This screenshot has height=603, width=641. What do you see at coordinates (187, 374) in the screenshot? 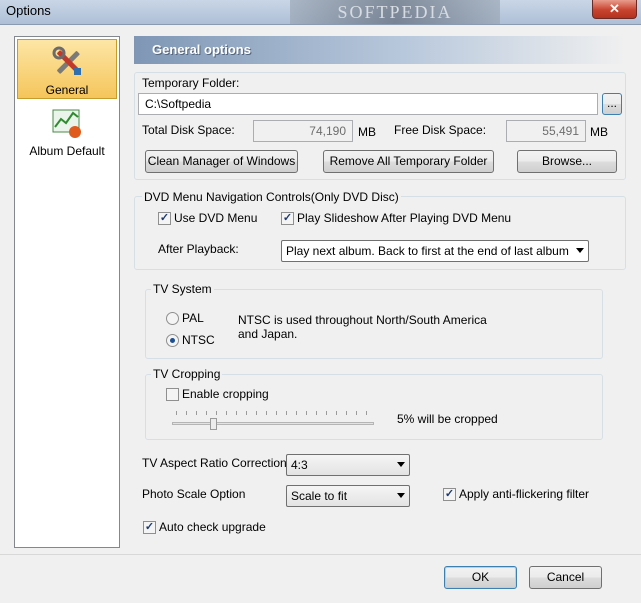
I see `tv-cropping-label: TV Cropping` at bounding box center [187, 374].